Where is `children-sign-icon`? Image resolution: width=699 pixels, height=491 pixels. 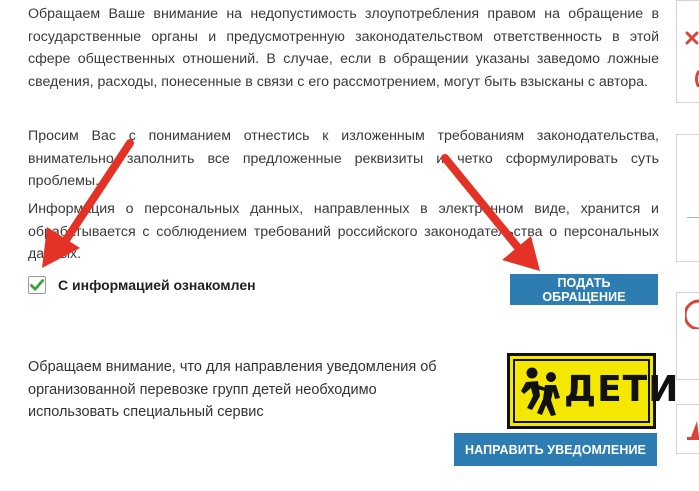 children-sign-icon is located at coordinates (540, 391).